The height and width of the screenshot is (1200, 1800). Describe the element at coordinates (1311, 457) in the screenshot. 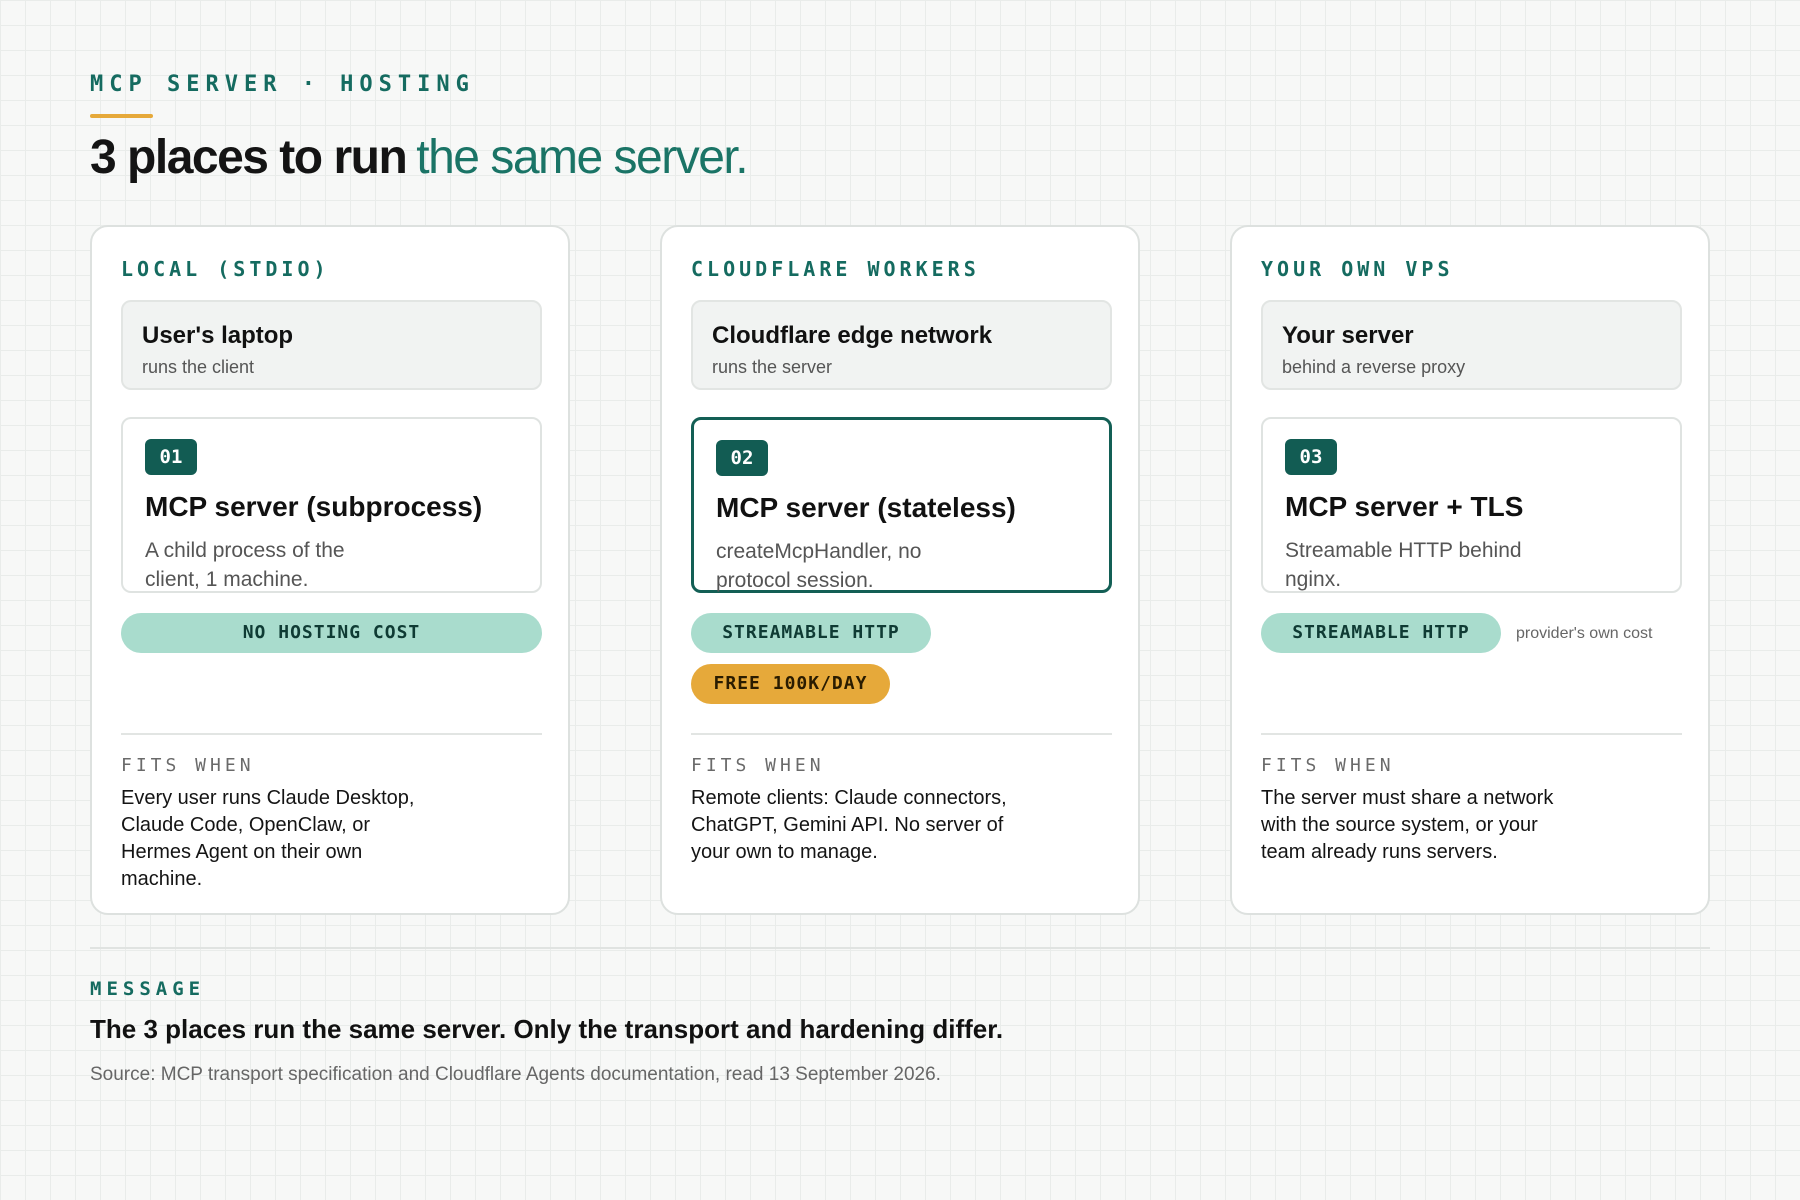

I see `number-badge: 03` at that location.